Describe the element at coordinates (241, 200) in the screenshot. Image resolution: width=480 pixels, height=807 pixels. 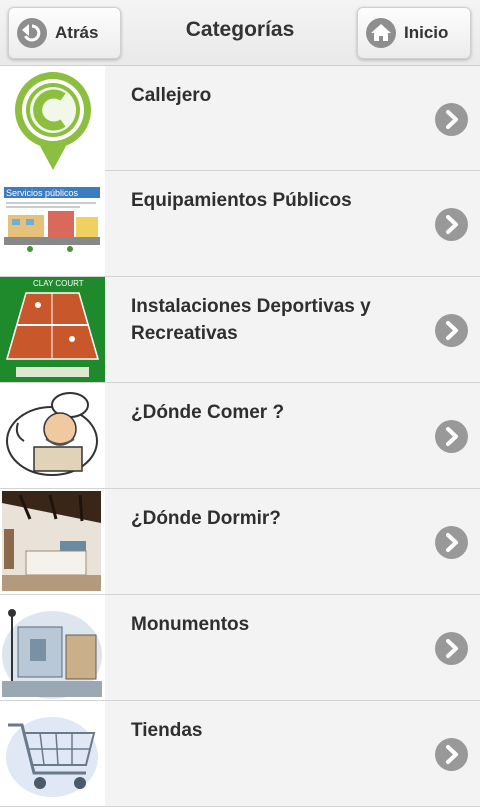
I see `category-label: Equipamientos Públicos` at that location.